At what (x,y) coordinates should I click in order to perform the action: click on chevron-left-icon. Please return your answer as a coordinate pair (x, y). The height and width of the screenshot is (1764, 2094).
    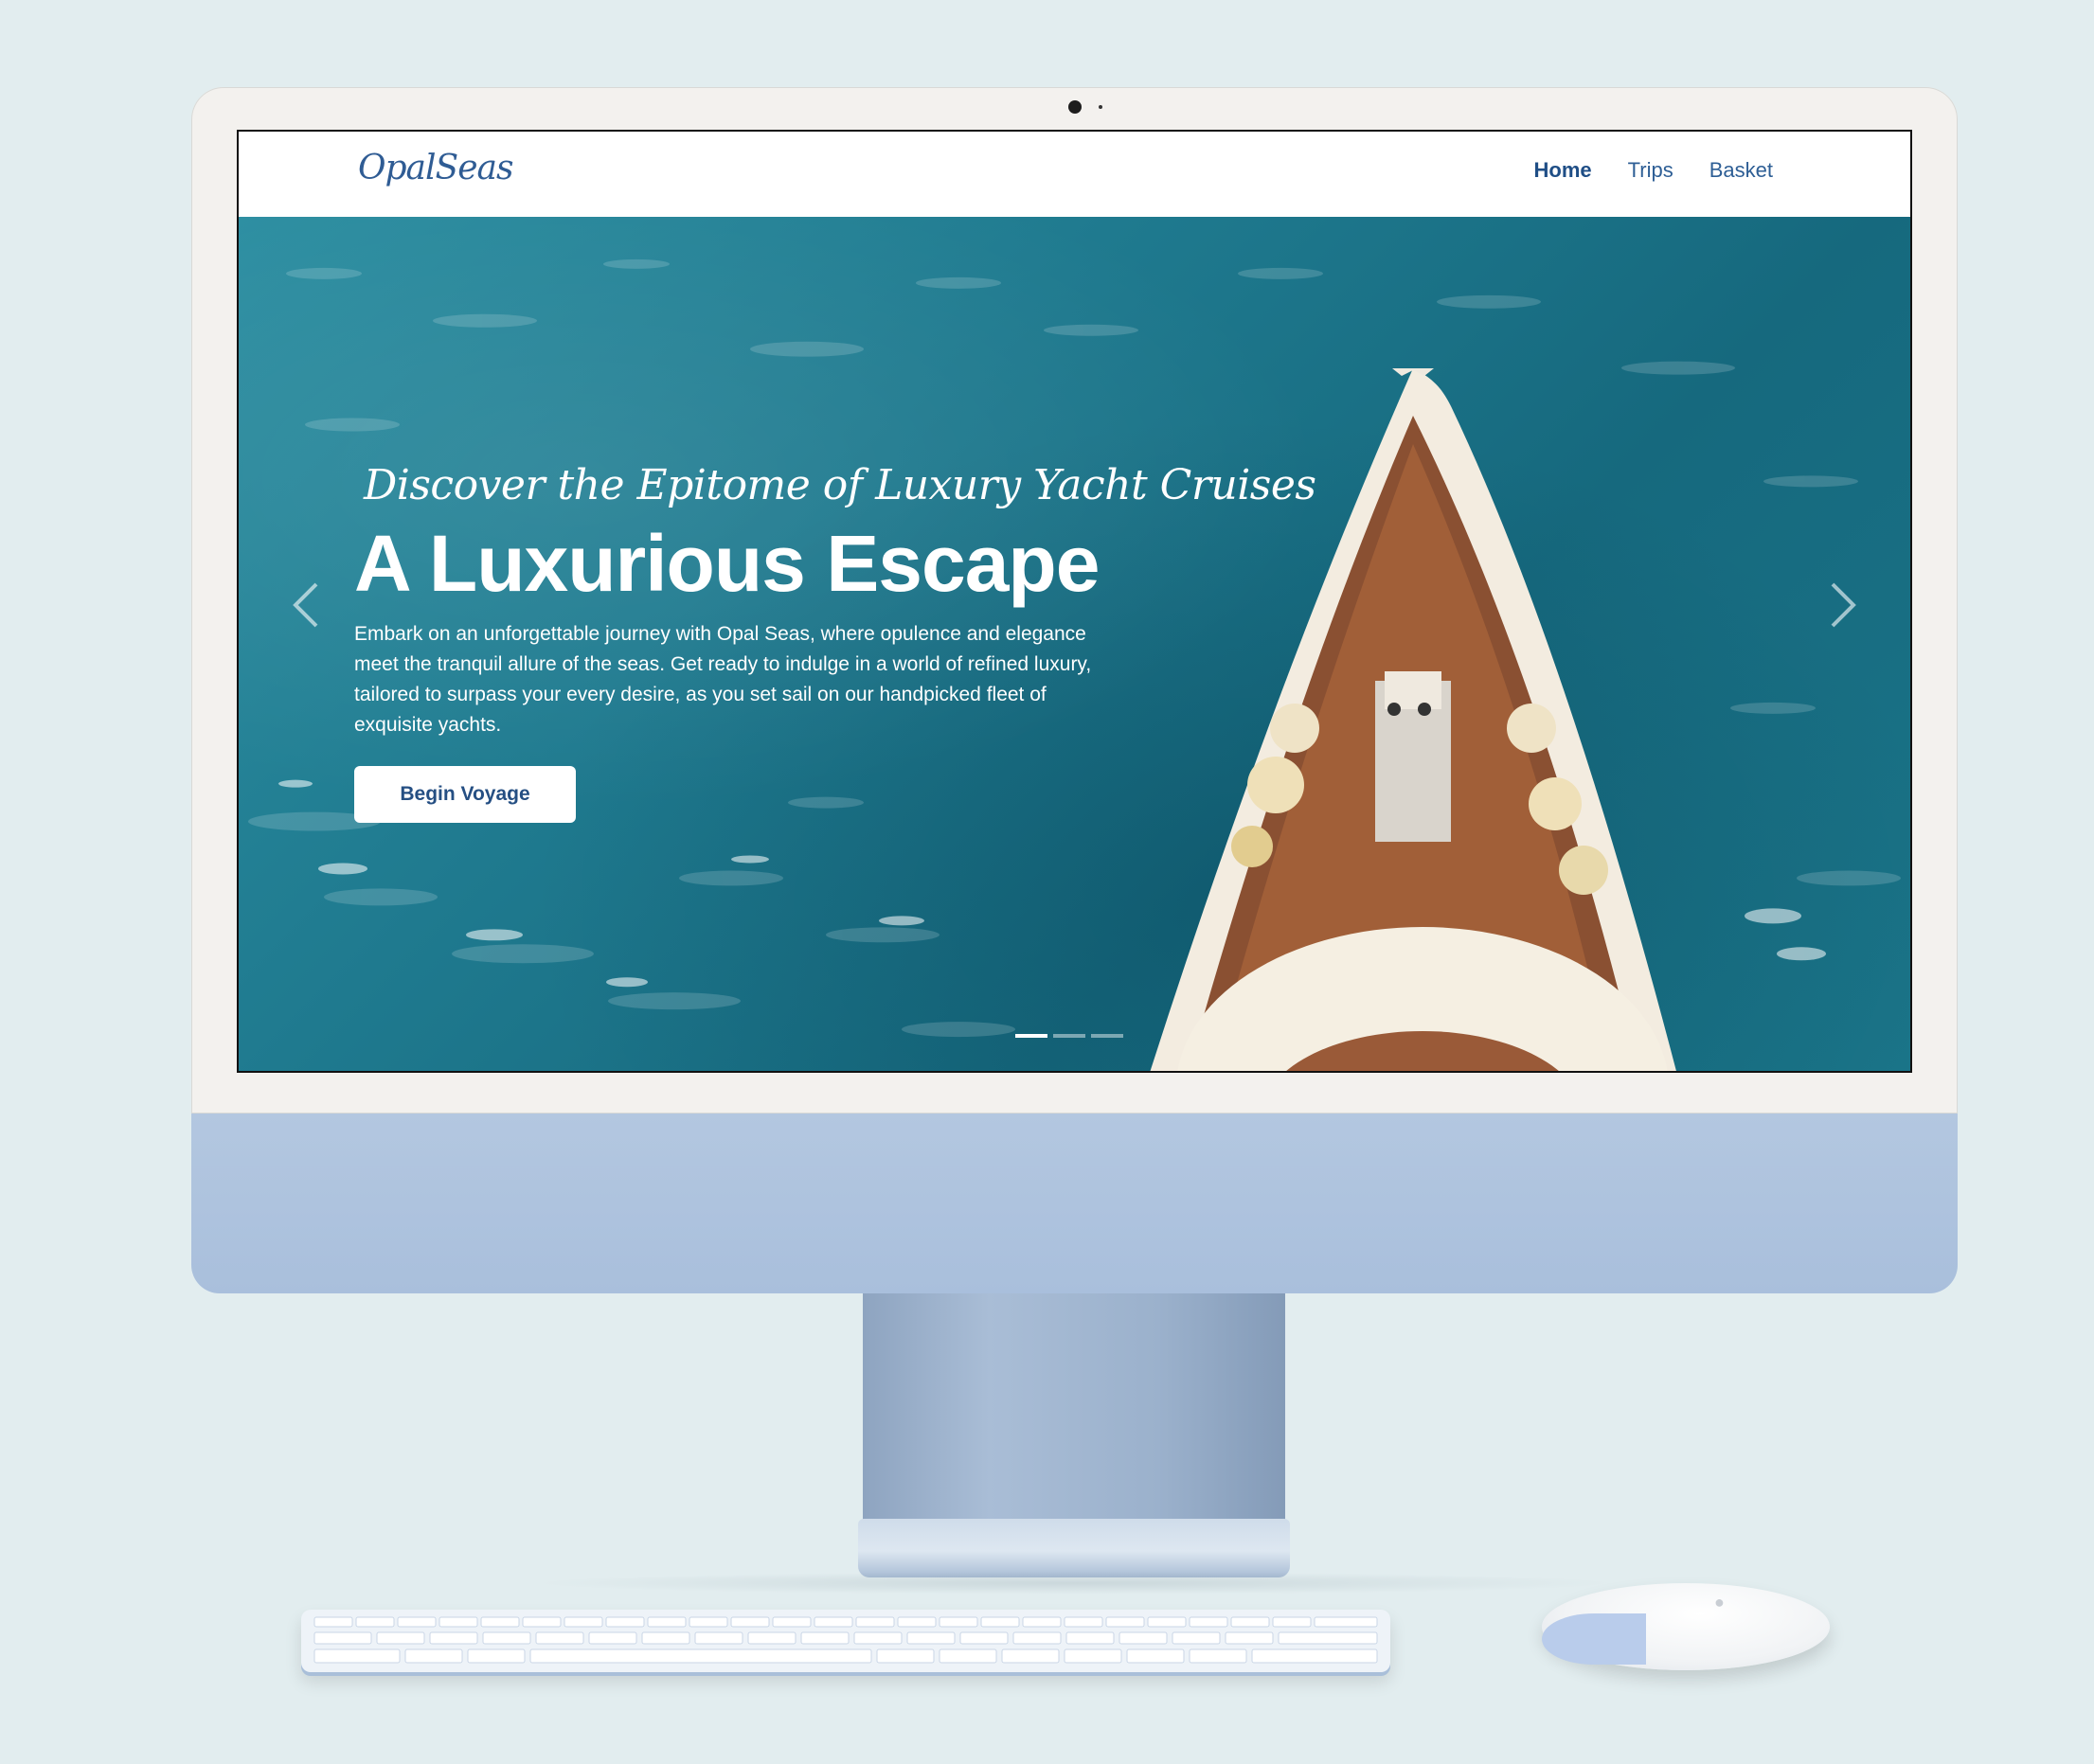
    Looking at the image, I should click on (305, 605).